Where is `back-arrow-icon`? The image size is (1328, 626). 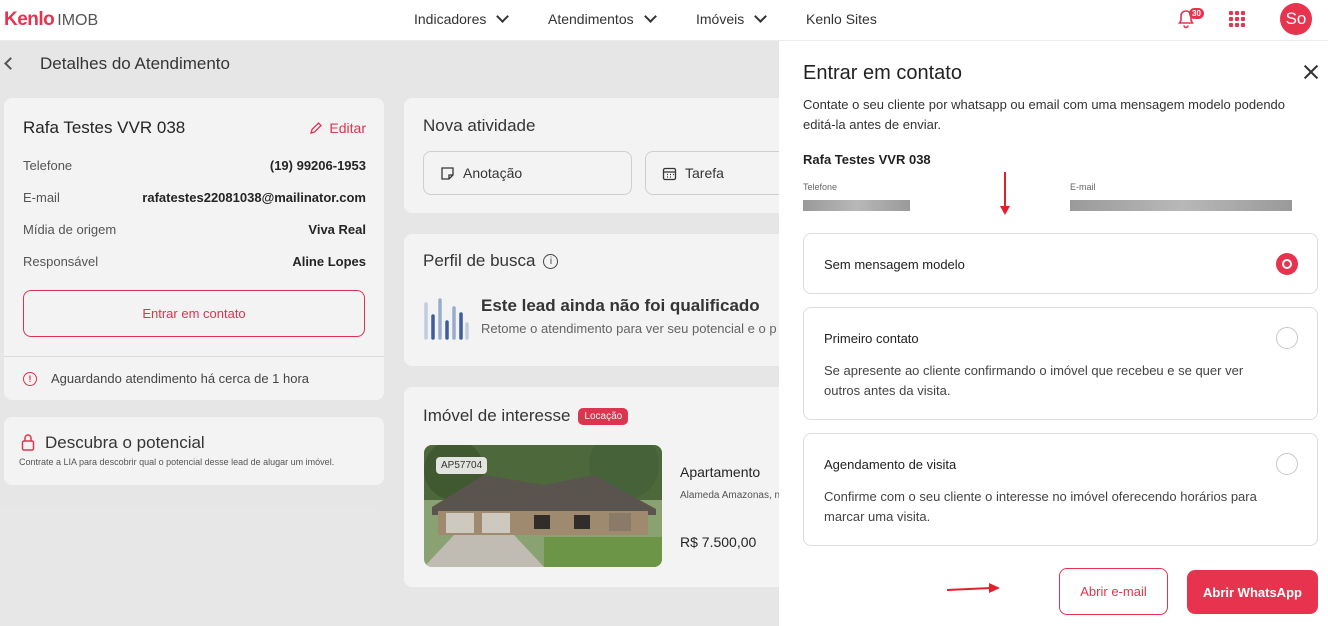 back-arrow-icon is located at coordinates (10, 63).